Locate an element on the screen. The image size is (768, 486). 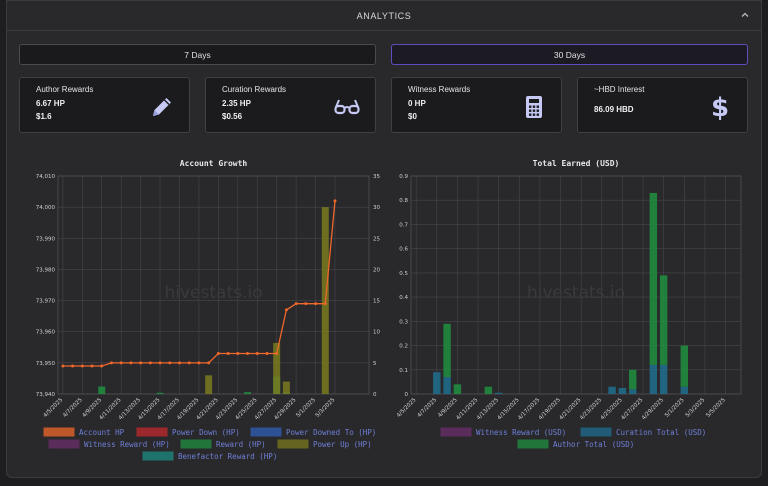
y2-tick-label: 0 is located at coordinates (375, 395).